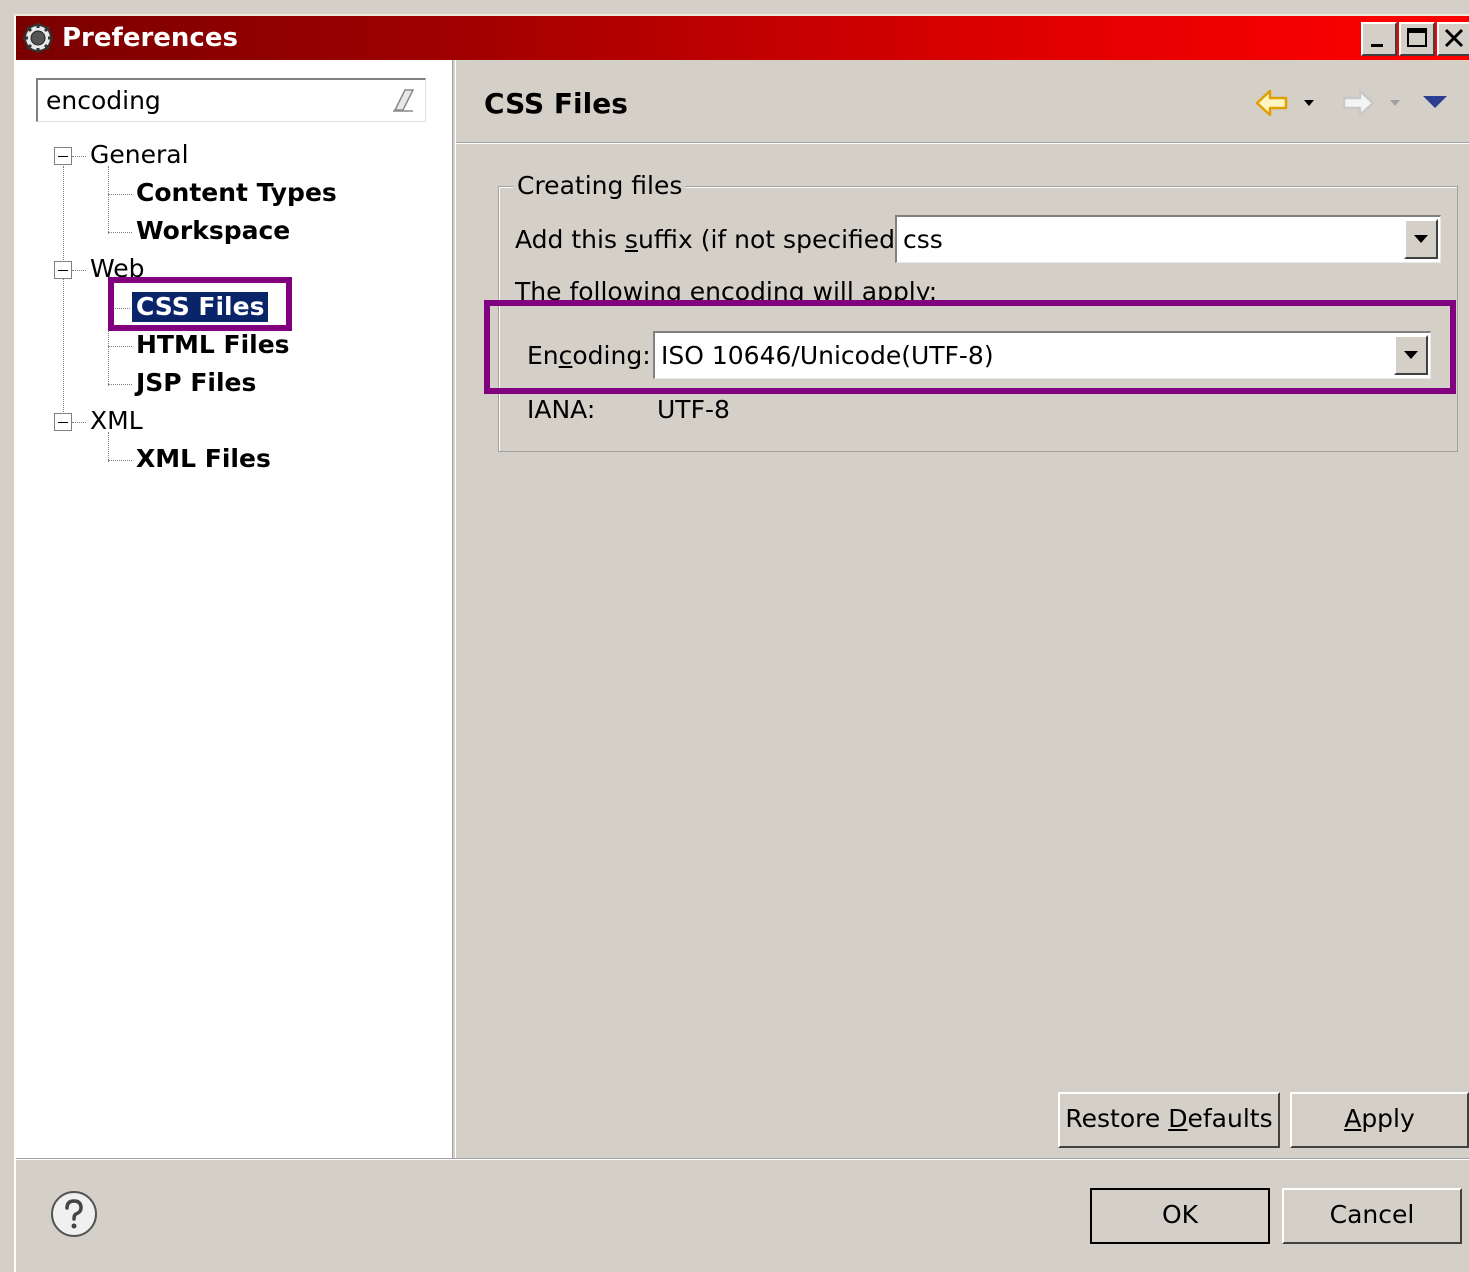 This screenshot has width=1469, height=1272. What do you see at coordinates (1353, 1118) in the screenshot?
I see `apply-mnemonic: A` at bounding box center [1353, 1118].